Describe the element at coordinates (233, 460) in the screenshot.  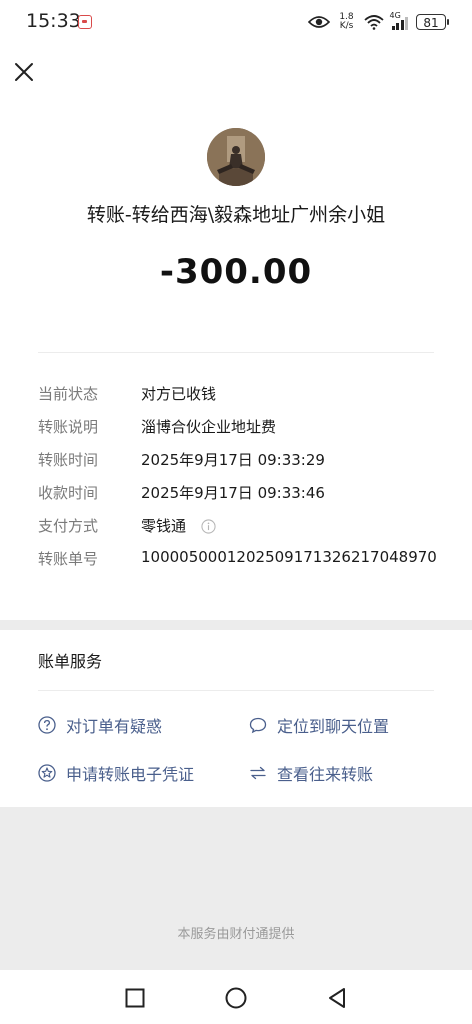
I see `detail-value: 2025年9月17日 09:33:29` at that location.